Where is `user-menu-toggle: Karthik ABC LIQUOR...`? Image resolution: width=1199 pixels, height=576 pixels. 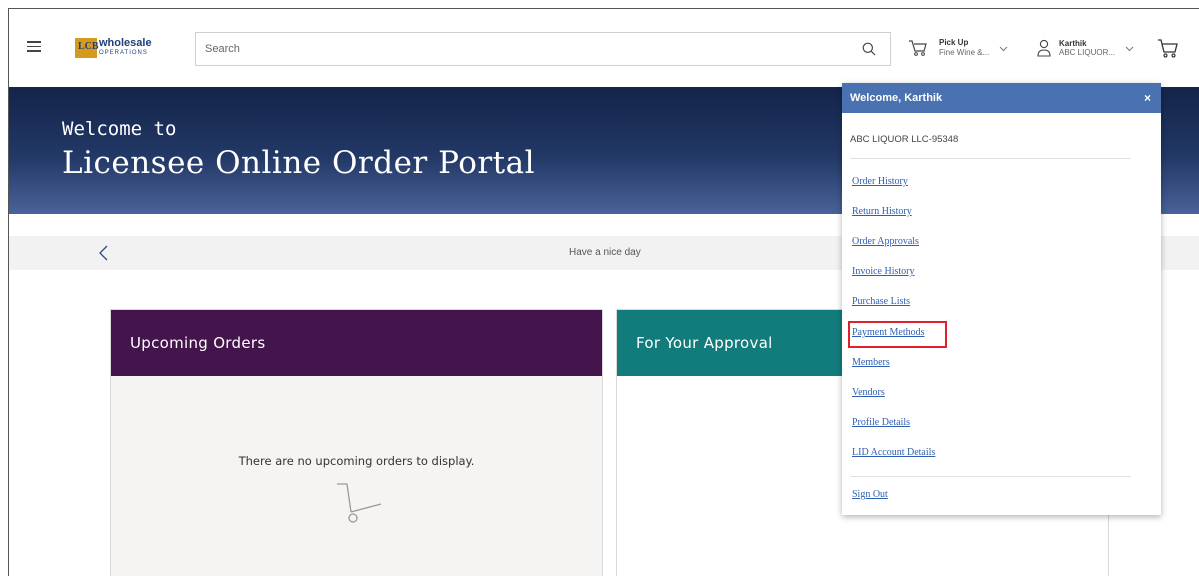
user-menu-toggle: Karthik ABC LIQUOR... is located at coordinates (1085, 48).